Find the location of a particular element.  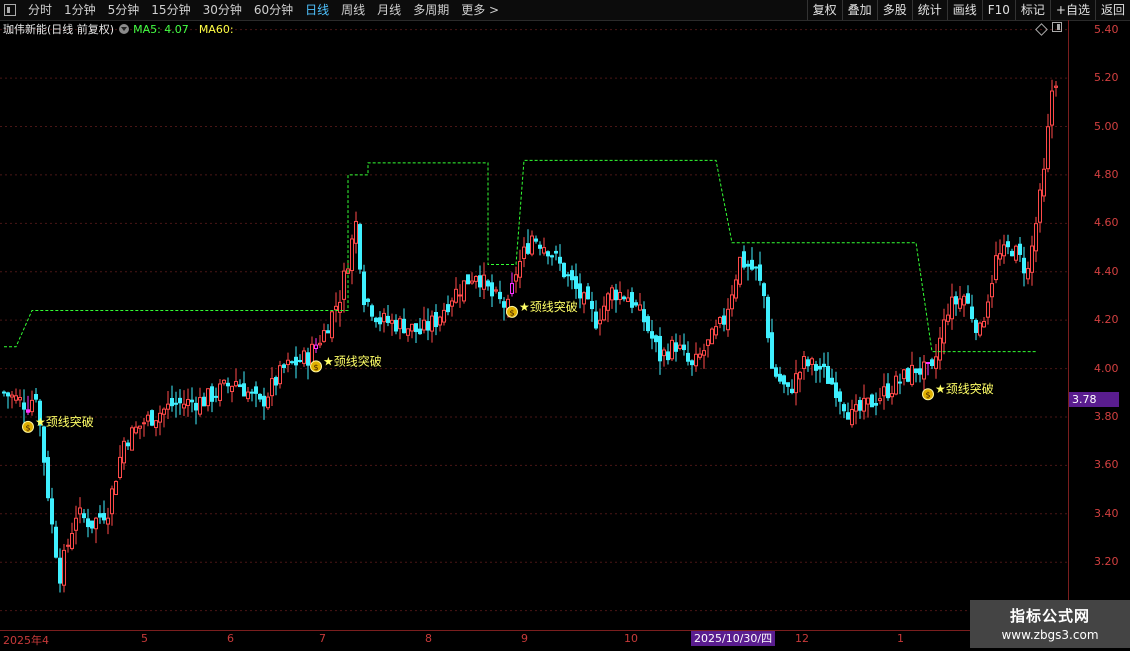

money-bag-icon-glyph: $ is located at coordinates (27, 427).